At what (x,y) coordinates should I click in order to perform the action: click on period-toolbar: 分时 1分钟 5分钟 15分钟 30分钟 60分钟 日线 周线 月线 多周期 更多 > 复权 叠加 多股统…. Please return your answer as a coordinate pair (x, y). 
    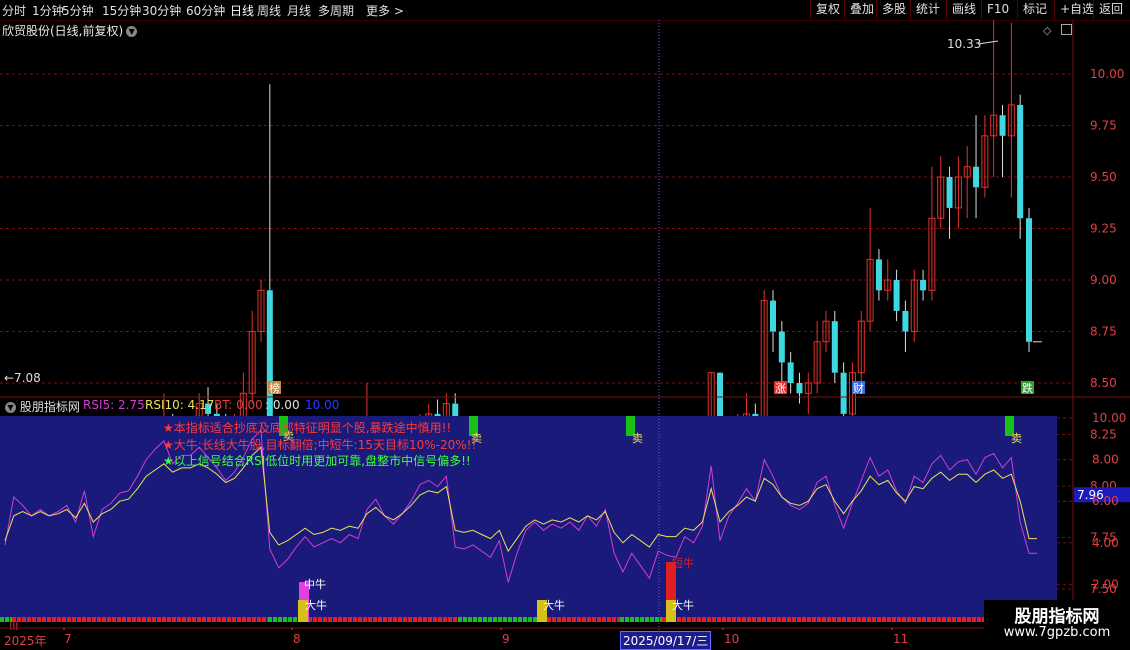
    Looking at the image, I should click on (565, 10).